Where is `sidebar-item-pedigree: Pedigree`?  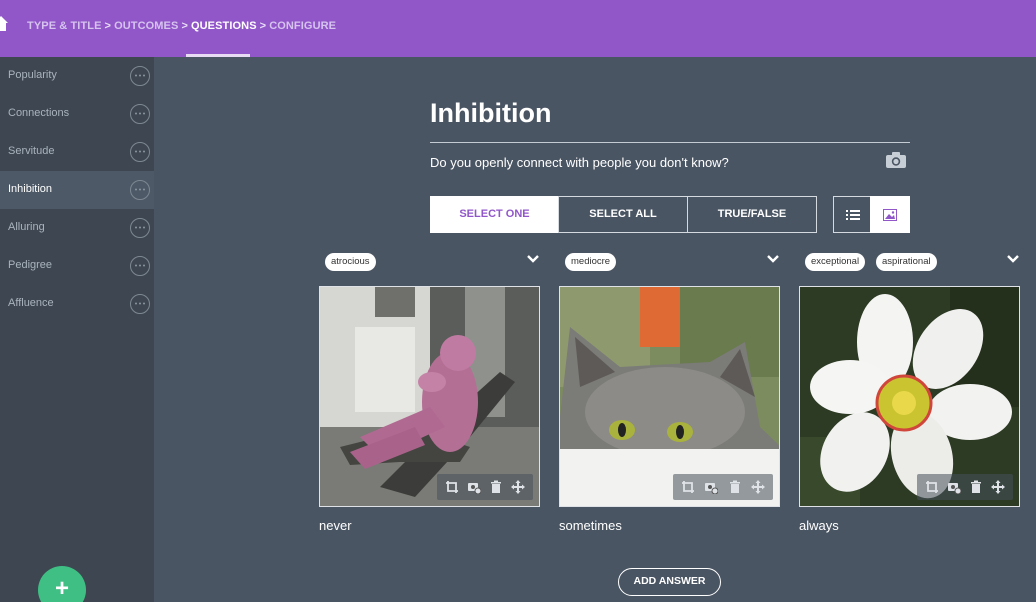
sidebar-item-pedigree: Pedigree is located at coordinates (77, 266).